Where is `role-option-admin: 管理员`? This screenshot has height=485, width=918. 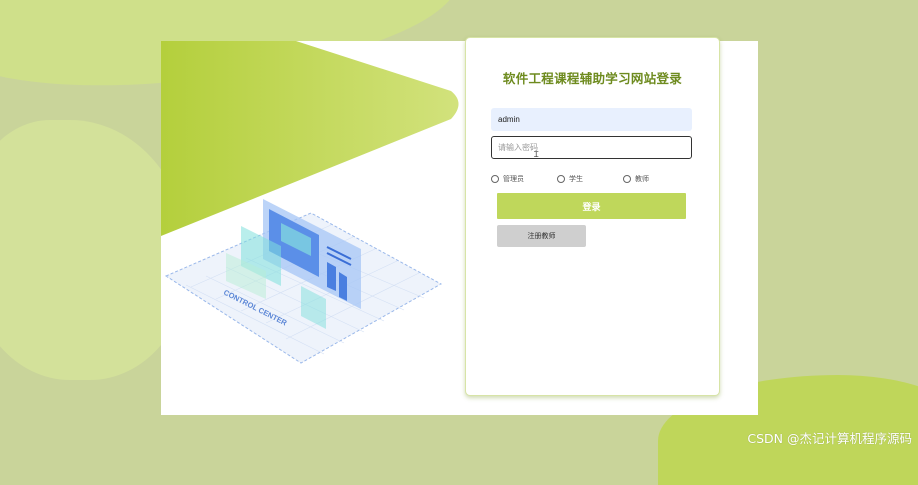
role-option-admin: 管理员 is located at coordinates (507, 179).